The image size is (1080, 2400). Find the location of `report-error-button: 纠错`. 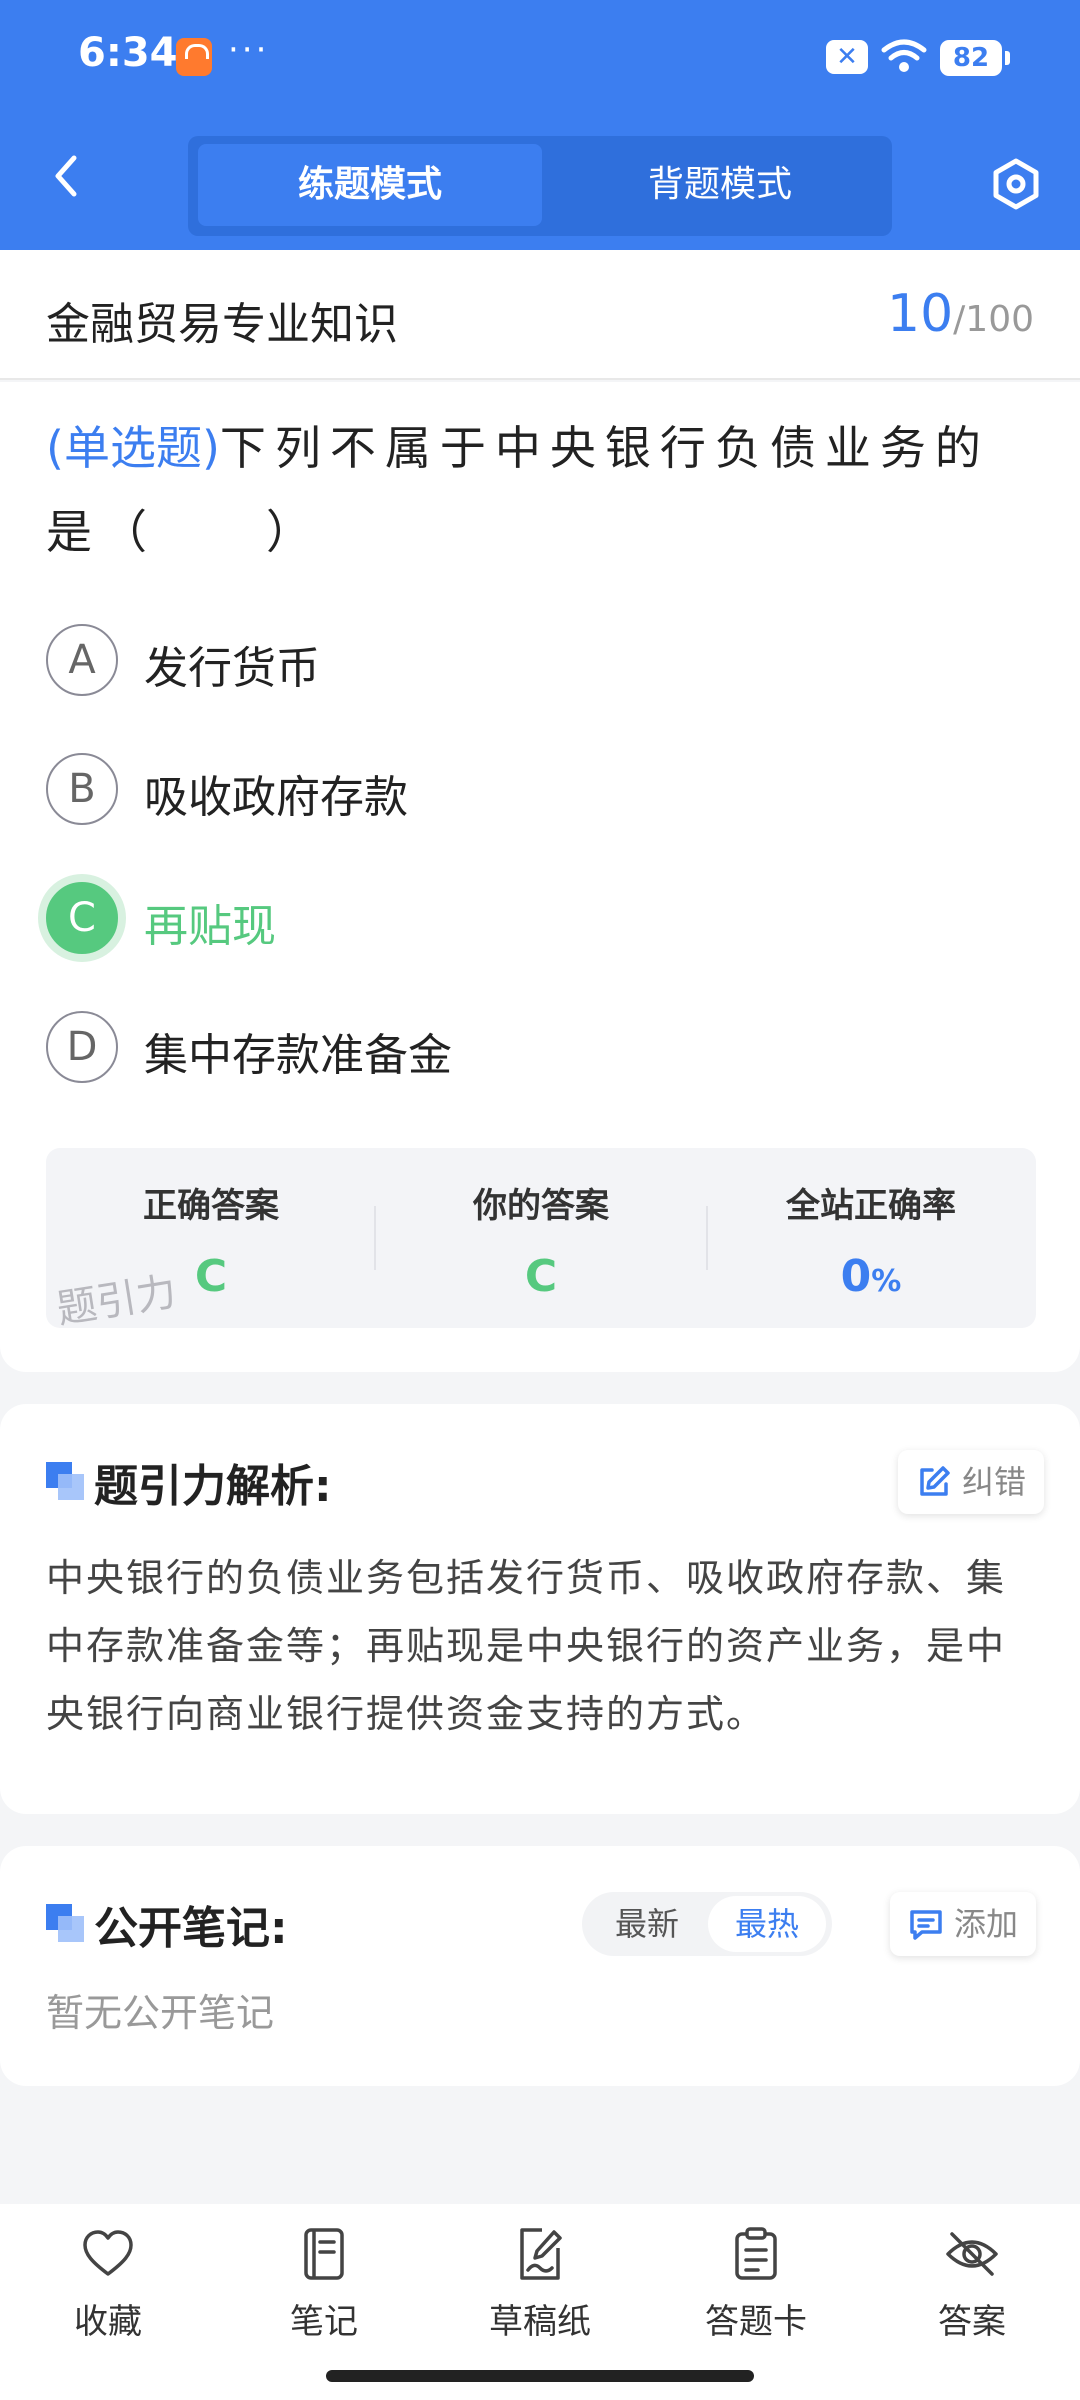

report-error-button: 纠错 is located at coordinates (971, 1482).